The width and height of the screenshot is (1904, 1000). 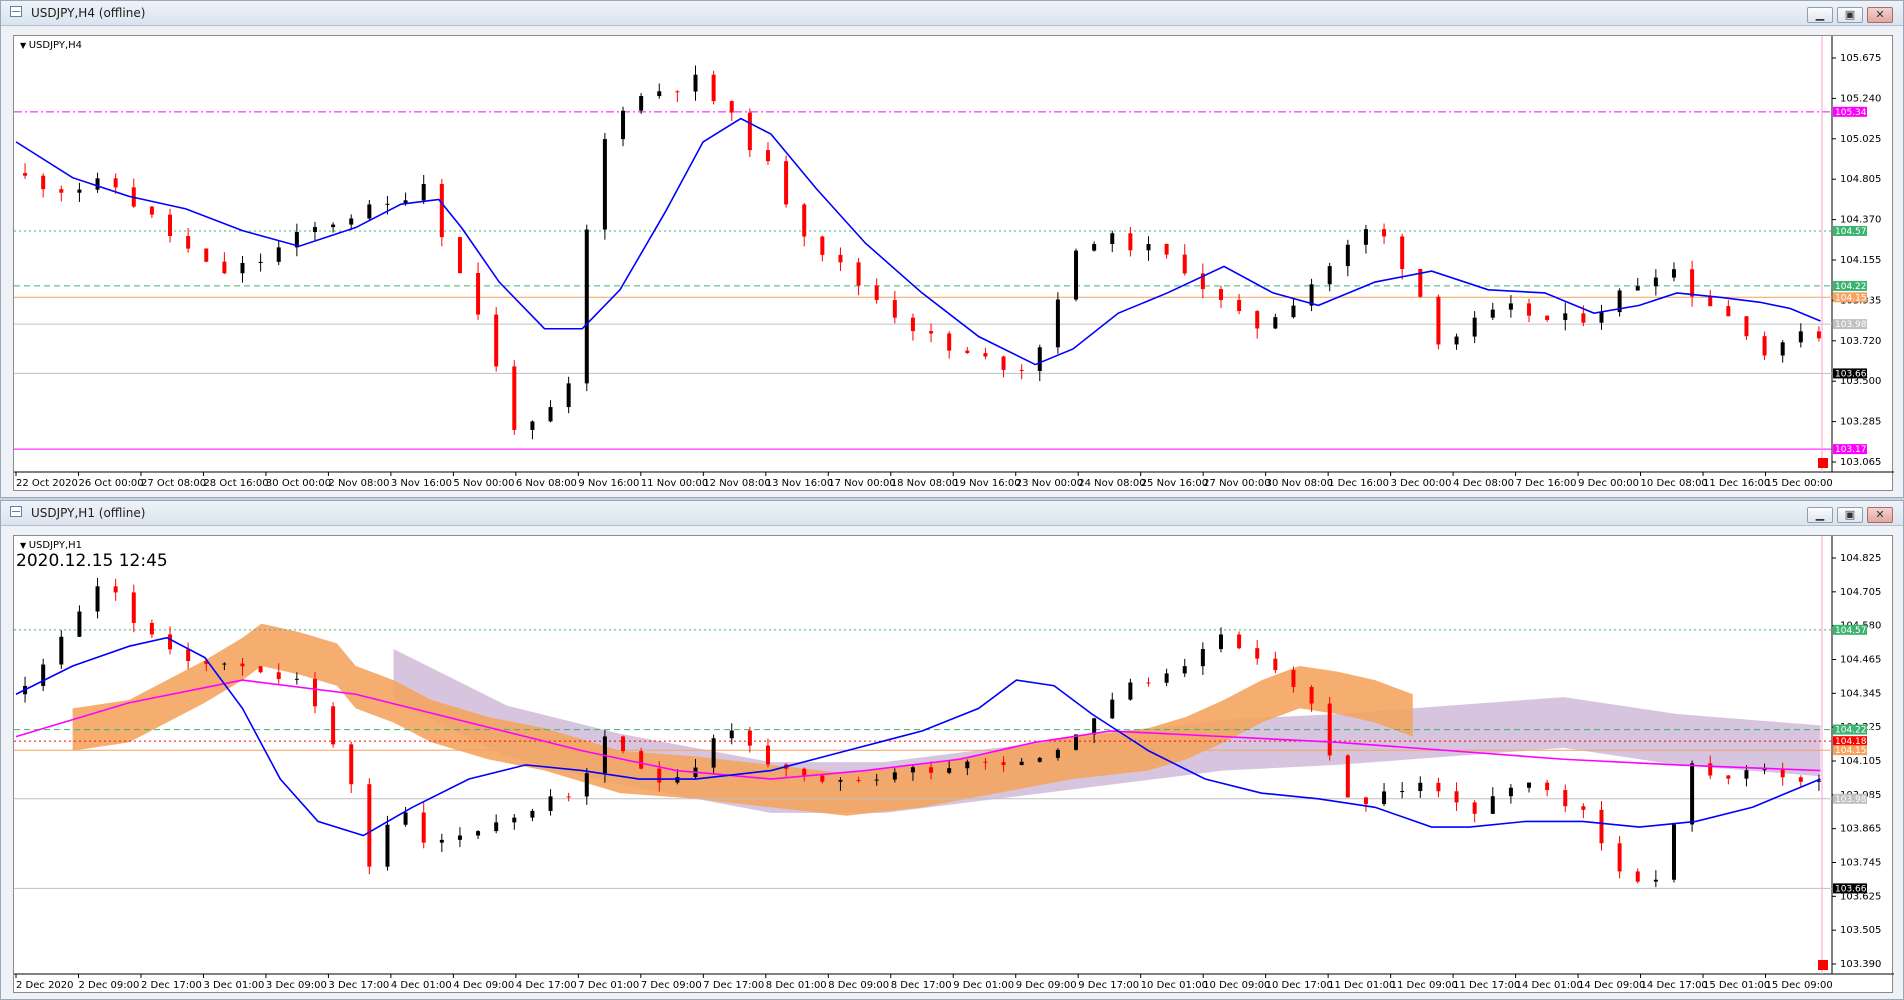 I want to click on x-tick-label: 28 Oct 16:00, so click(x=235, y=483).